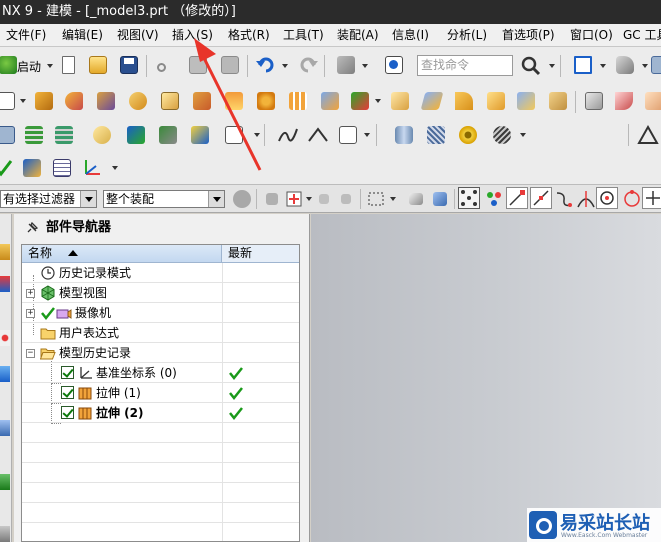 Image resolution: width=661 pixels, height=542 pixels. I want to click on fit-view-dropdown-icon, so click(603, 66).